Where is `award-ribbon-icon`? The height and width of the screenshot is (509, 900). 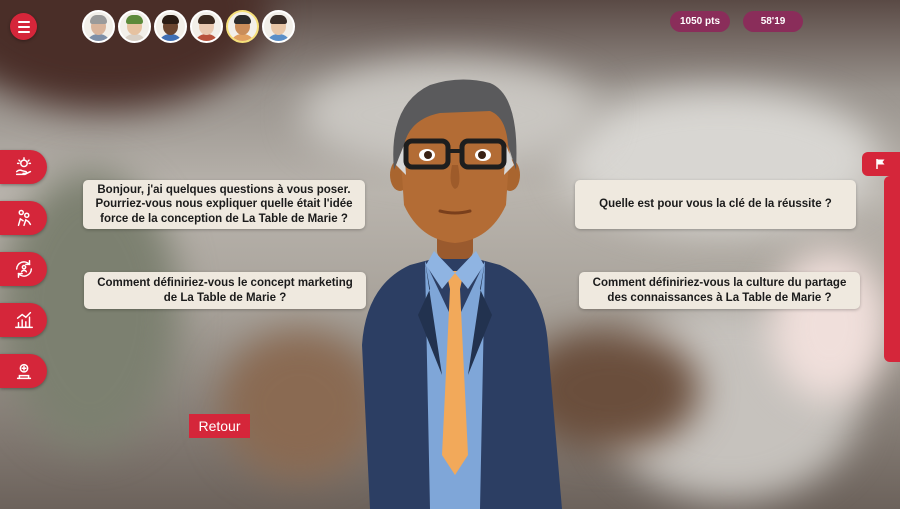 award-ribbon-icon is located at coordinates (23, 371).